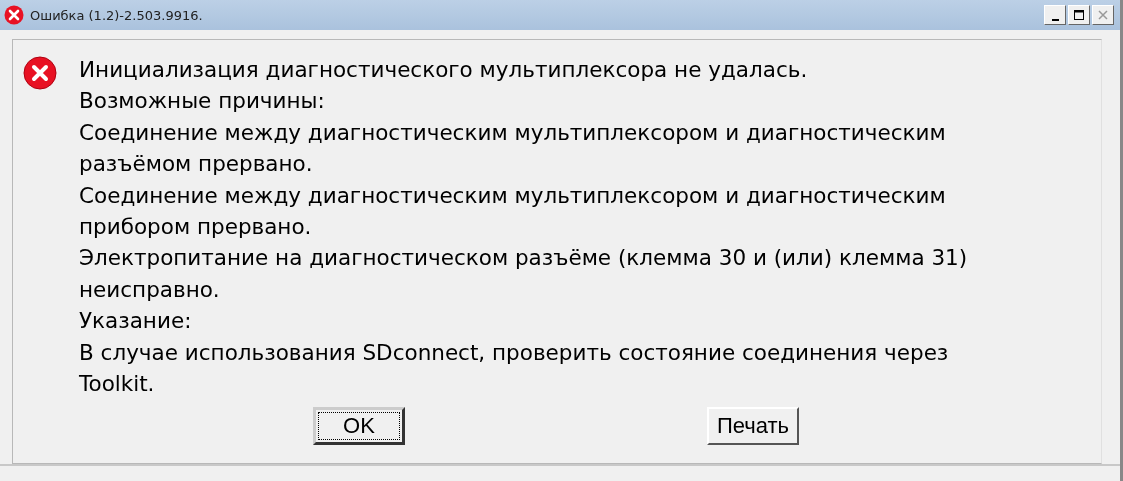 The width and height of the screenshot is (1123, 481). What do you see at coordinates (524, 258) in the screenshot?
I see `message-text: Электропитание на диагностическом разъёме (клемма 30 и (или) клемма 31)` at bounding box center [524, 258].